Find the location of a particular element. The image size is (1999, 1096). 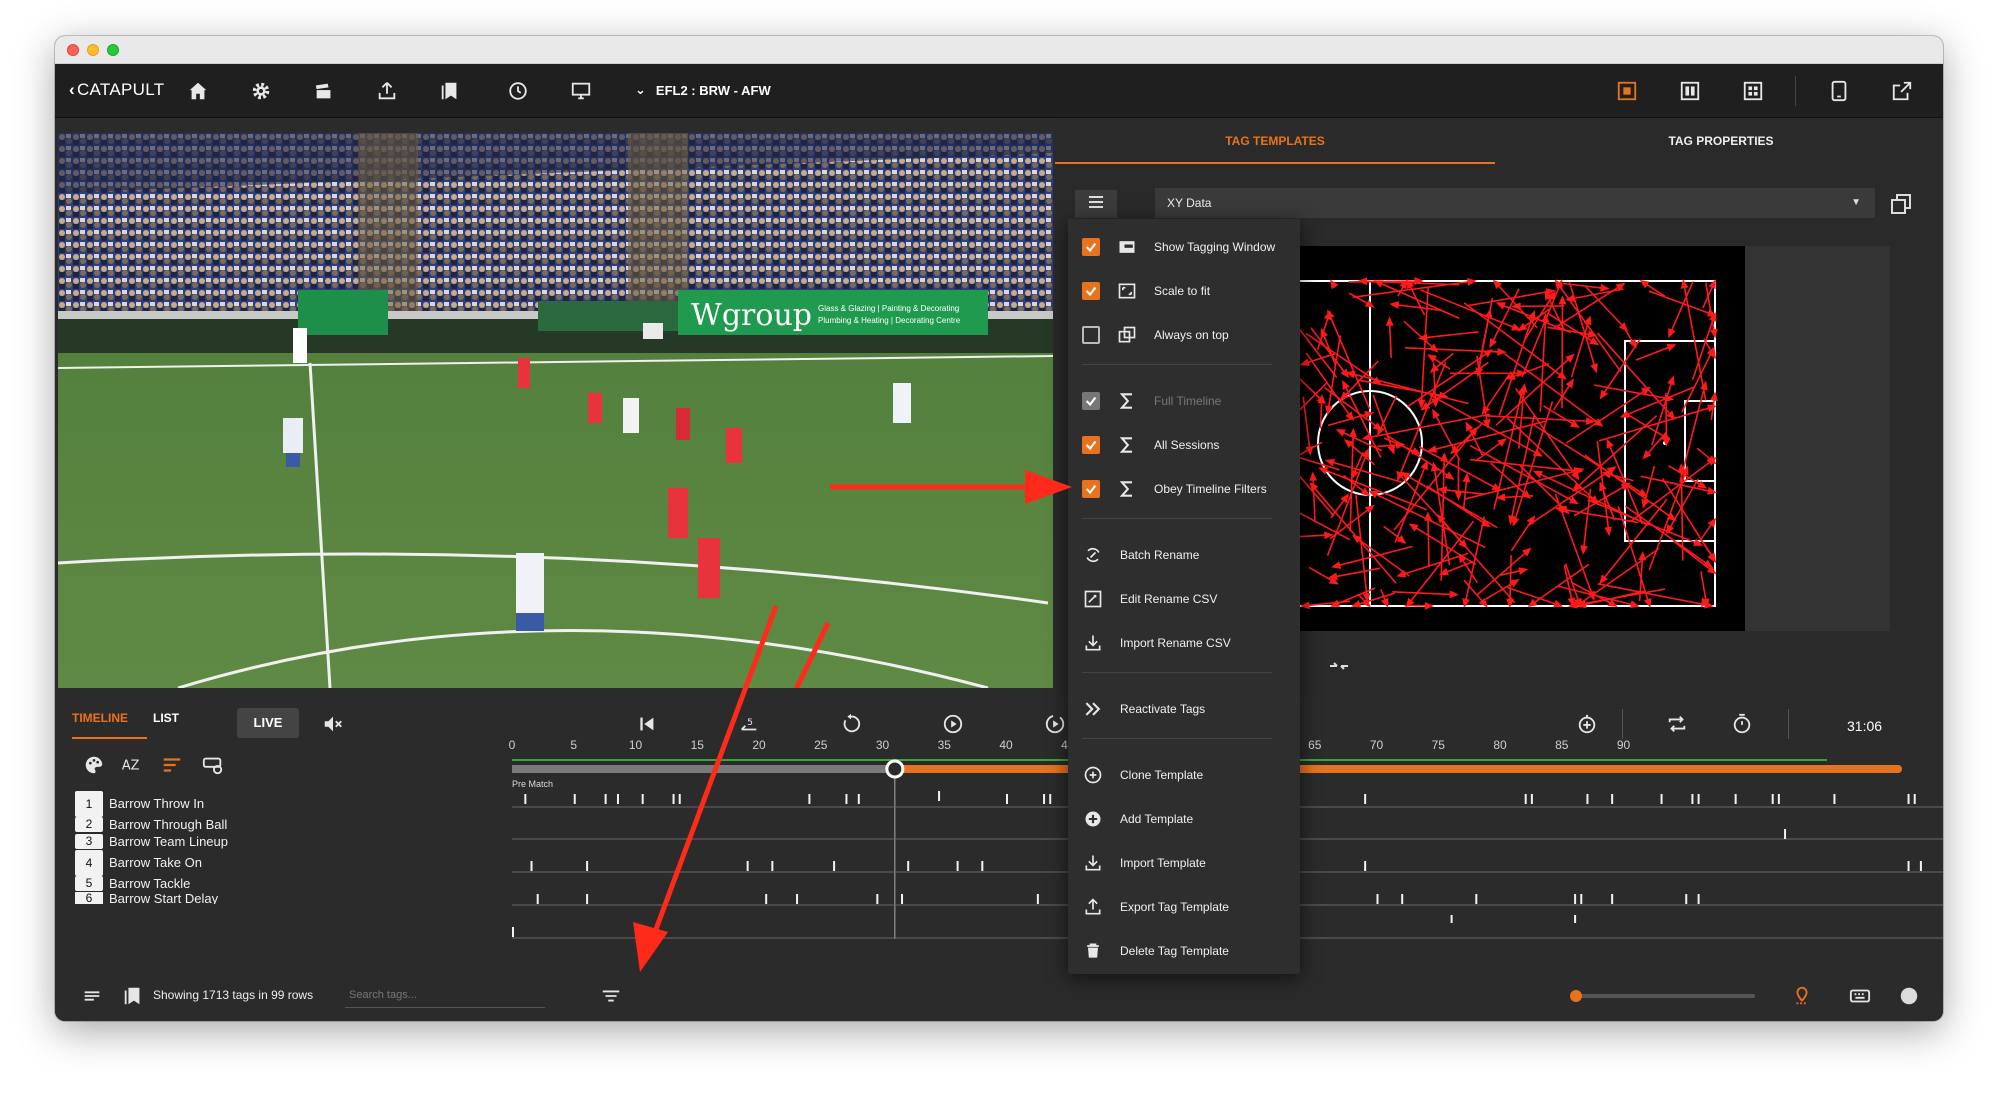

palette-icon is located at coordinates (94, 765).